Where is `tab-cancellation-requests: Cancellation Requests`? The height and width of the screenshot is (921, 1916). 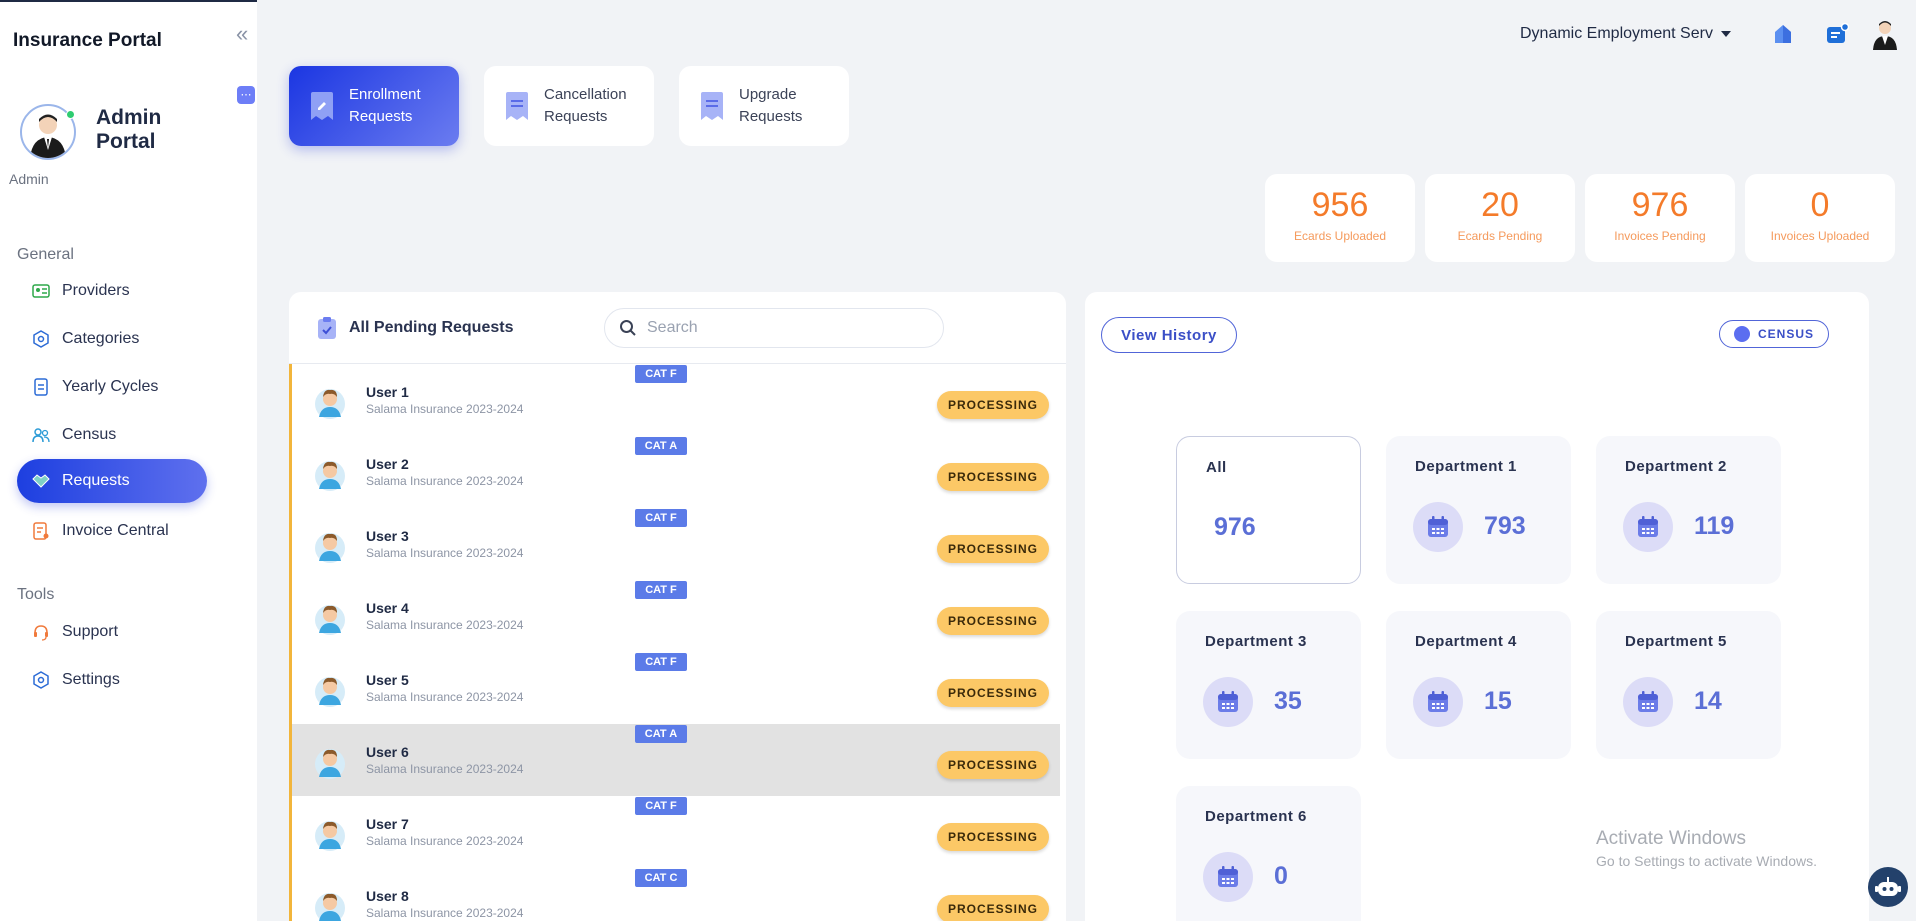
tab-cancellation-requests: Cancellation Requests is located at coordinates (569, 106).